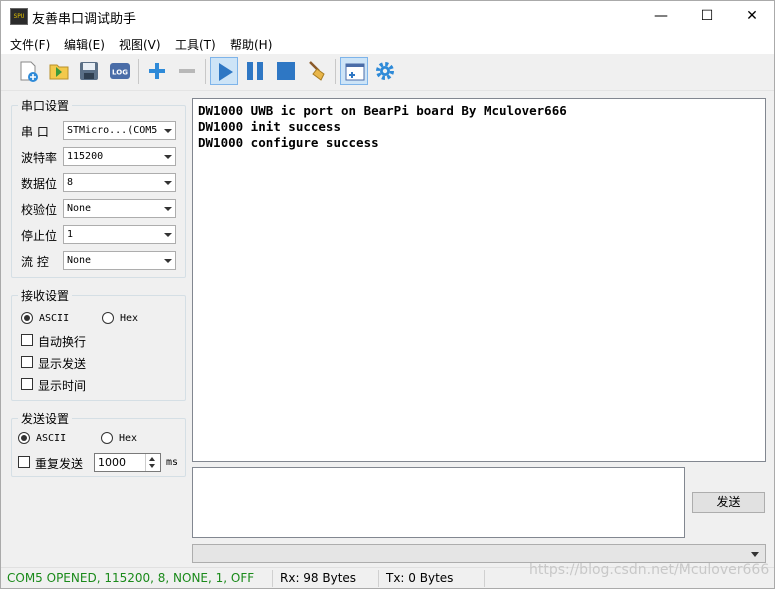 The width and height of the screenshot is (775, 589). Describe the element at coordinates (318, 578) in the screenshot. I see `rx-count: Rx: 98 Bytes` at that location.